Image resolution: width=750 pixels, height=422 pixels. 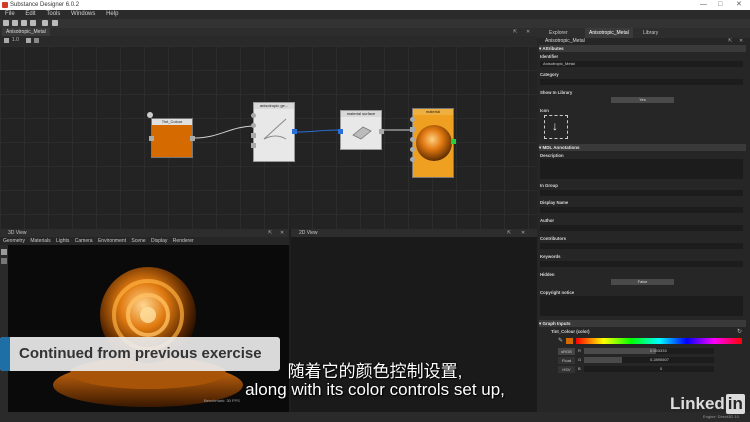 What do you see at coordinates (642, 48) in the screenshot?
I see `attributes-section-header: ▾ Attributes` at bounding box center [642, 48].